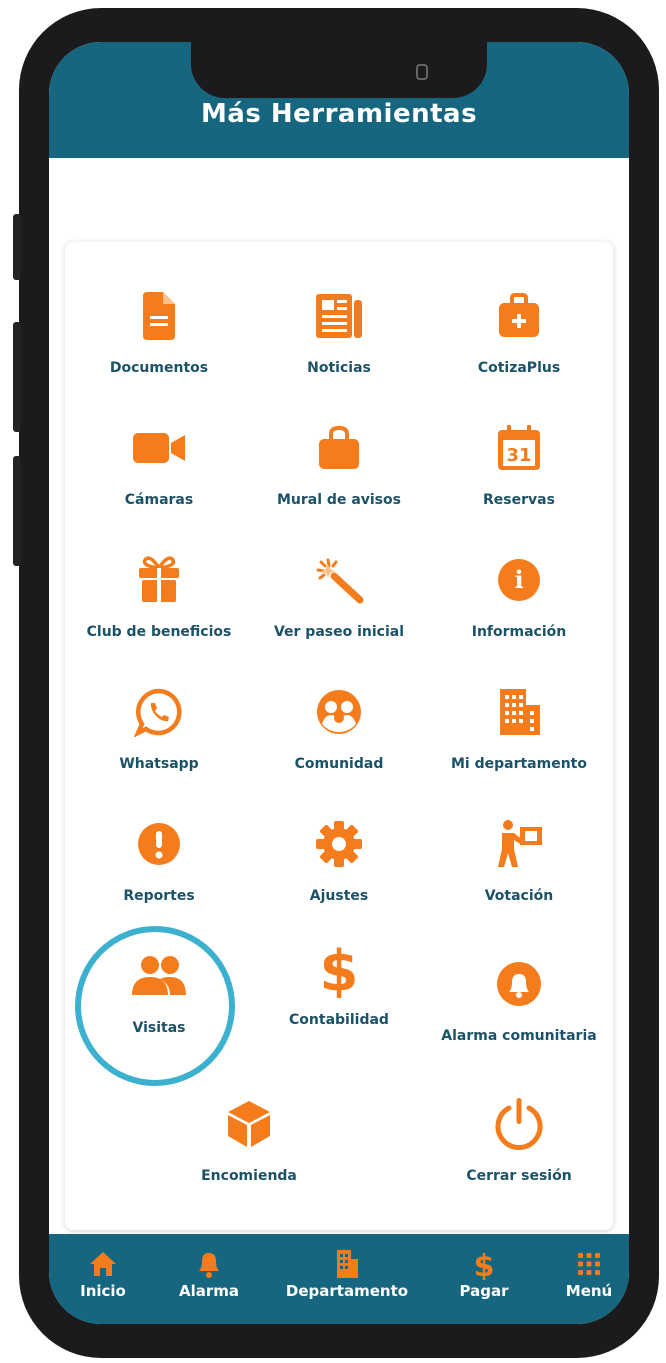  I want to click on gift-icon, so click(159, 580).